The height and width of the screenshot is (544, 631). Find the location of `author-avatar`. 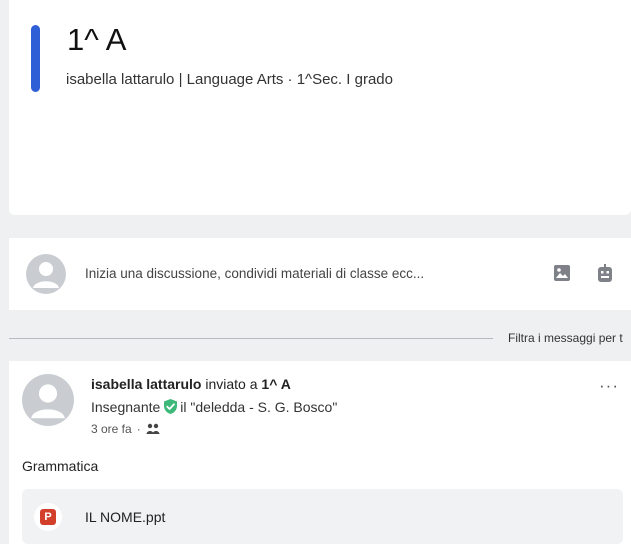

author-avatar is located at coordinates (48, 400).